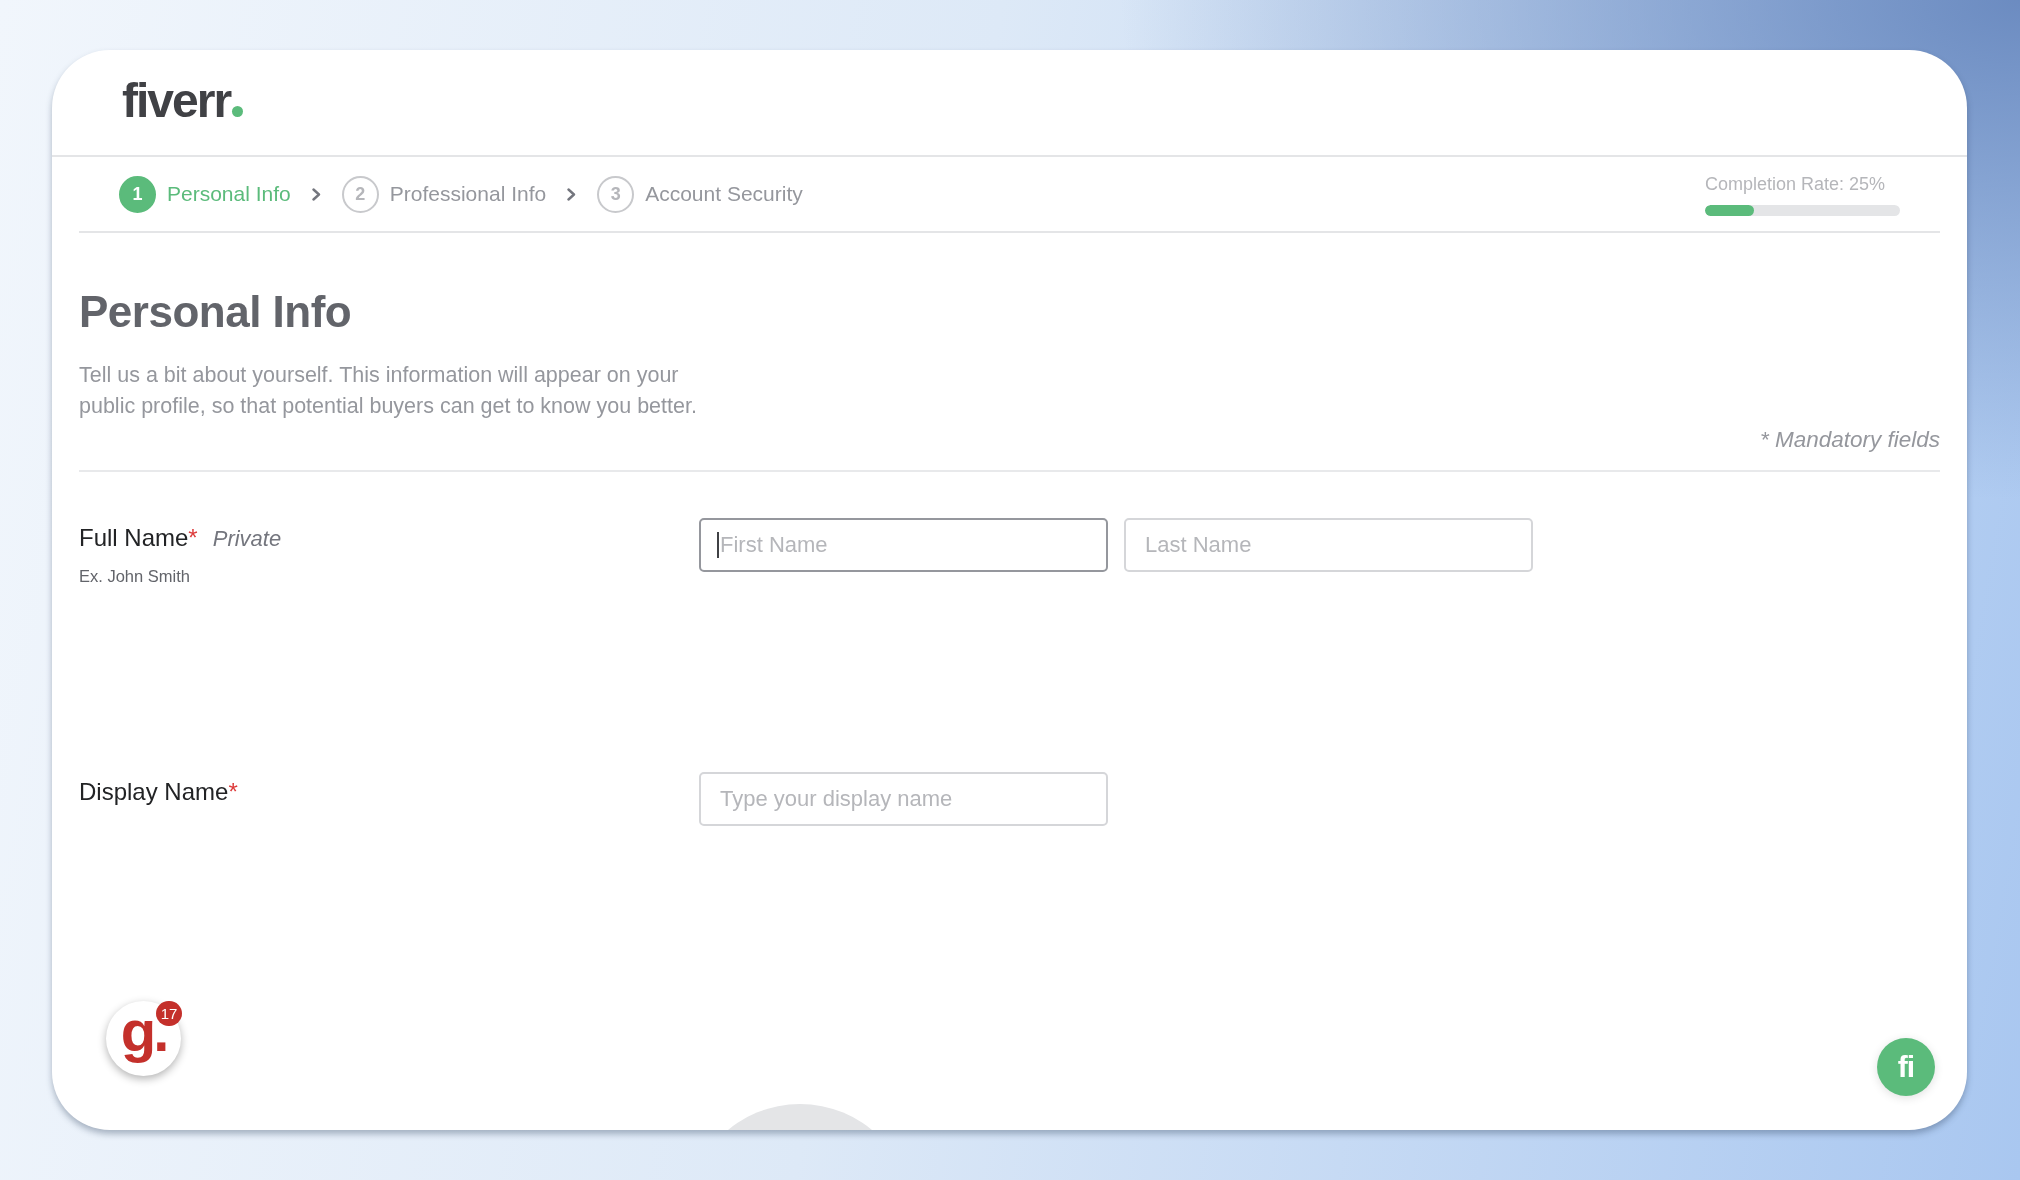 The height and width of the screenshot is (1180, 2020). I want to click on step-label: Professional Info, so click(468, 194).